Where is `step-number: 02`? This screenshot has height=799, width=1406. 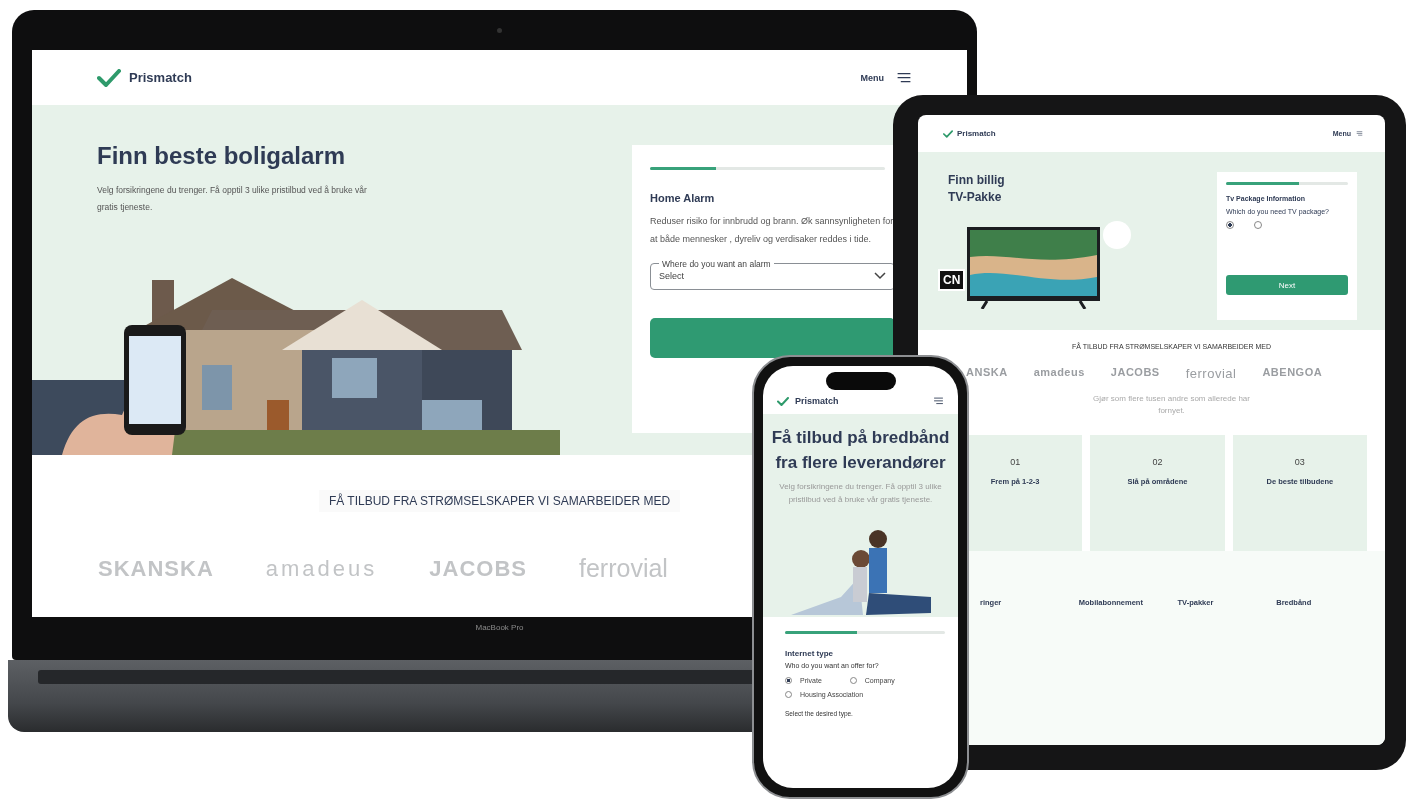 step-number: 02 is located at coordinates (1157, 462).